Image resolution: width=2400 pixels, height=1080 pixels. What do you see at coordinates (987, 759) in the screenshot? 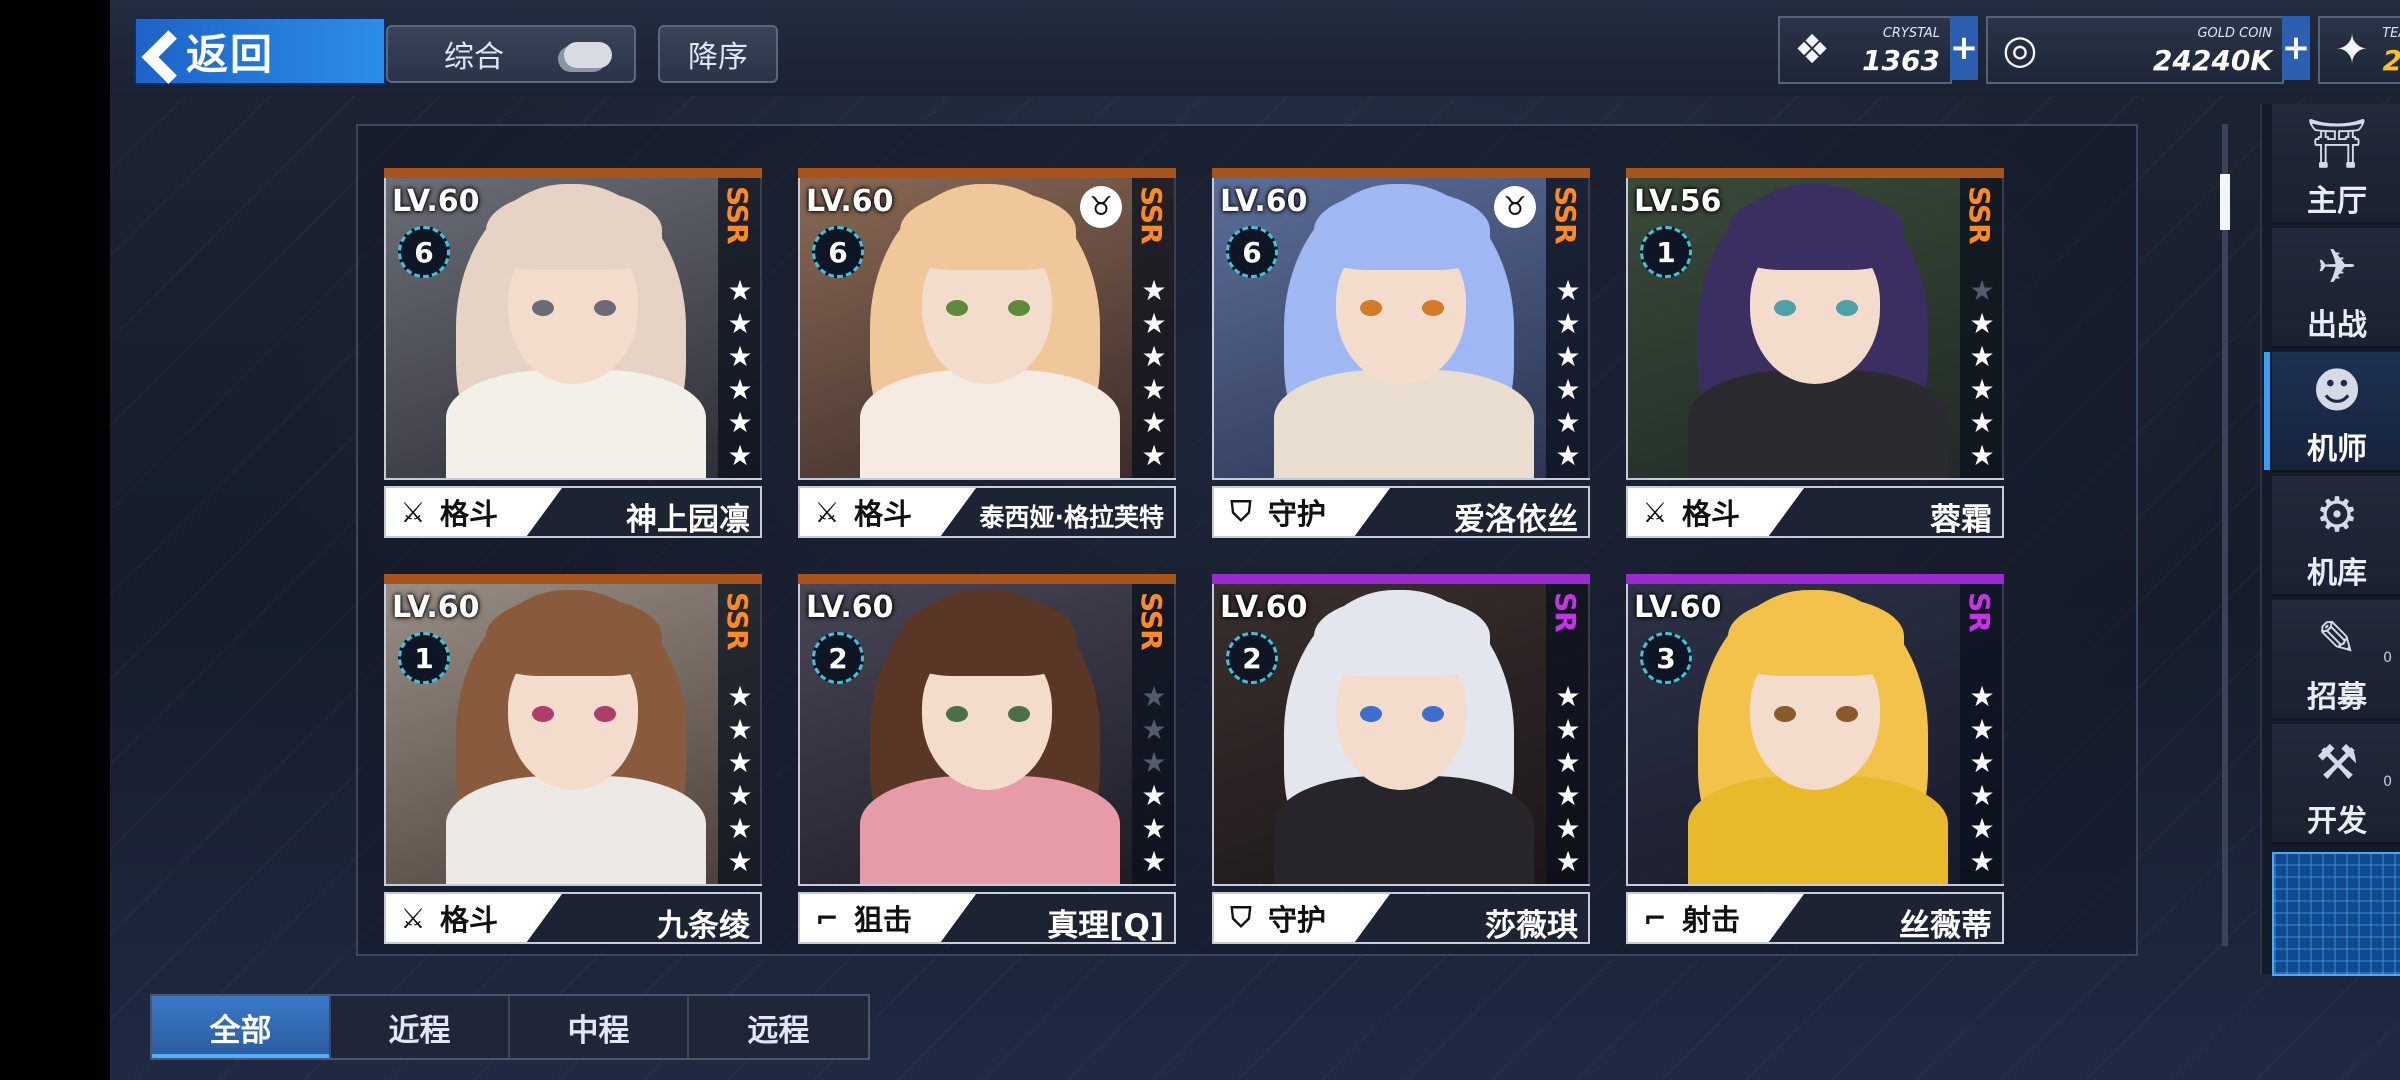
I see `pilot-card: LV.60 2 SSR ★ ★ ★ ★ ★ ★ ⌐ 狙击 真理[Q]` at bounding box center [987, 759].